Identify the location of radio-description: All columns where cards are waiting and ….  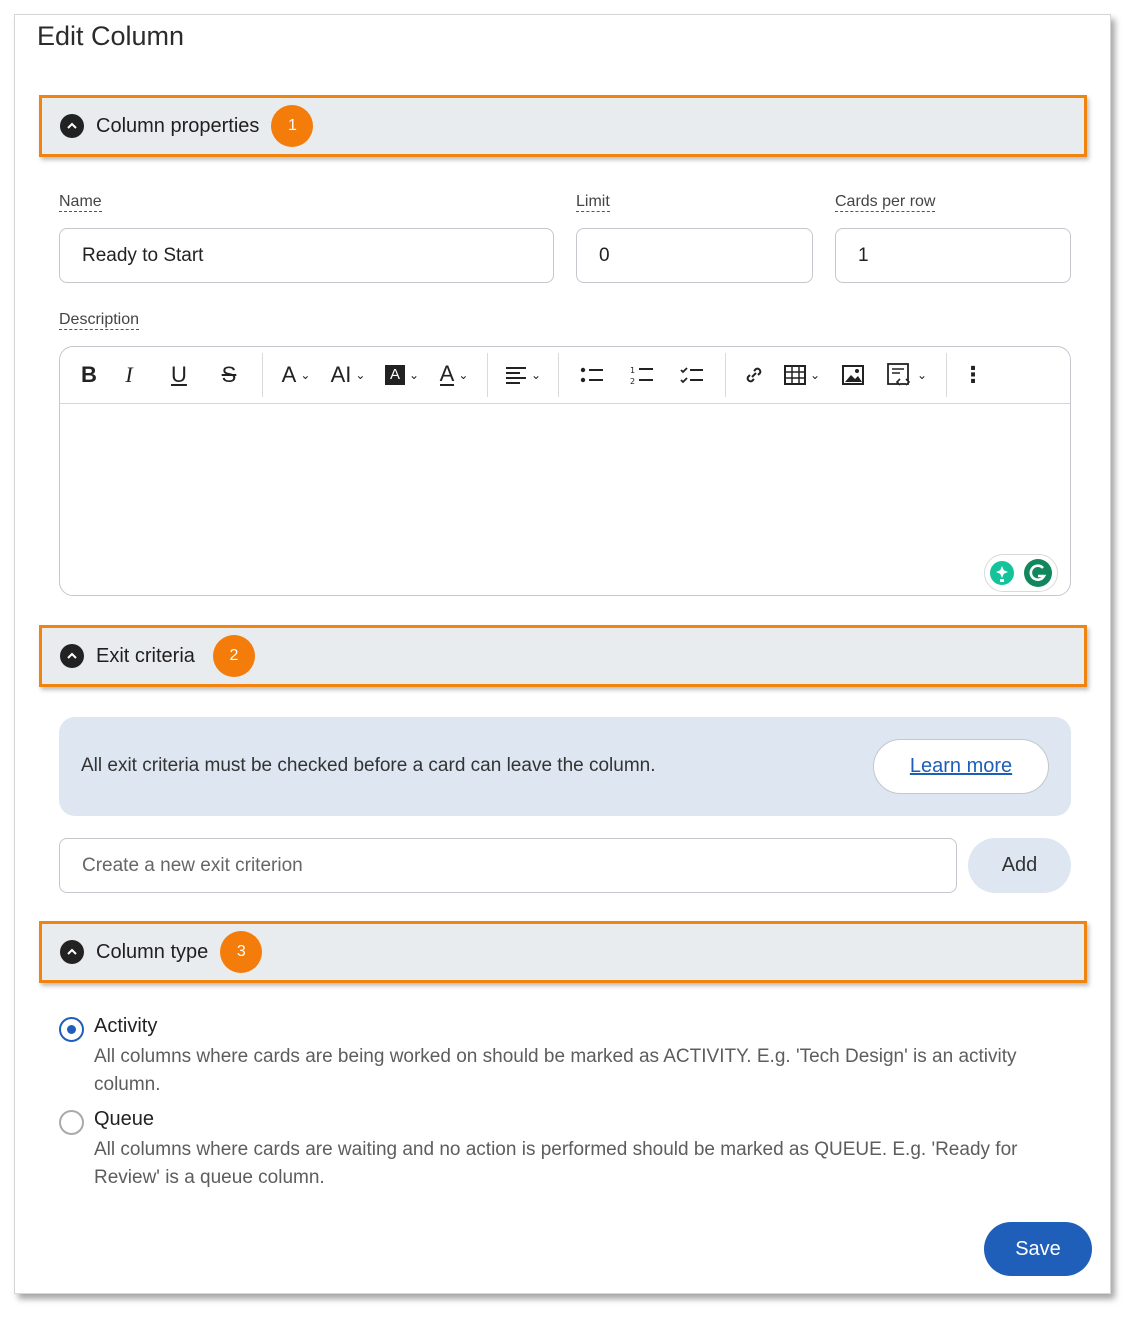
(556, 1163).